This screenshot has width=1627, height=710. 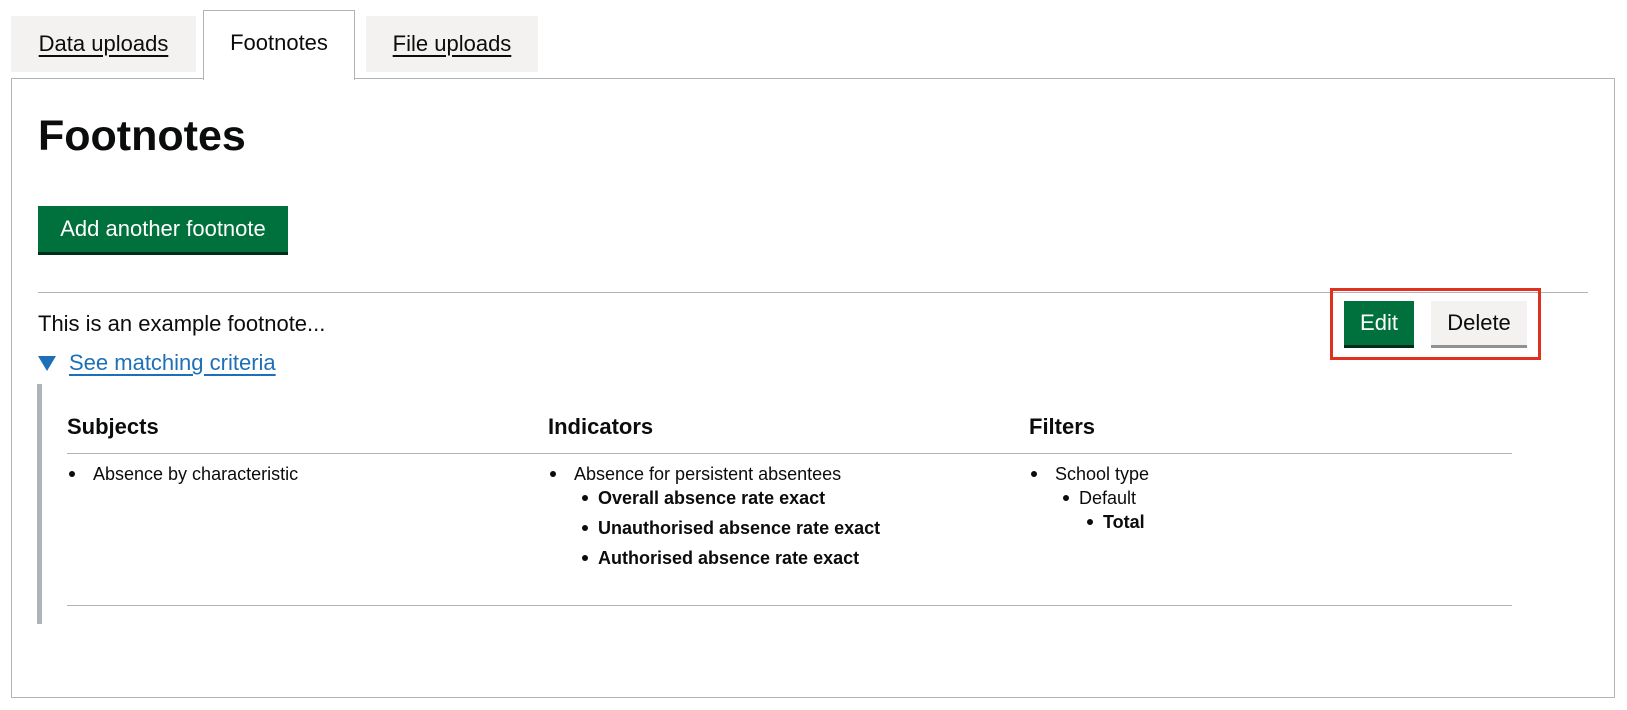 I want to click on subjects-heading: Subjects, so click(x=113, y=426).